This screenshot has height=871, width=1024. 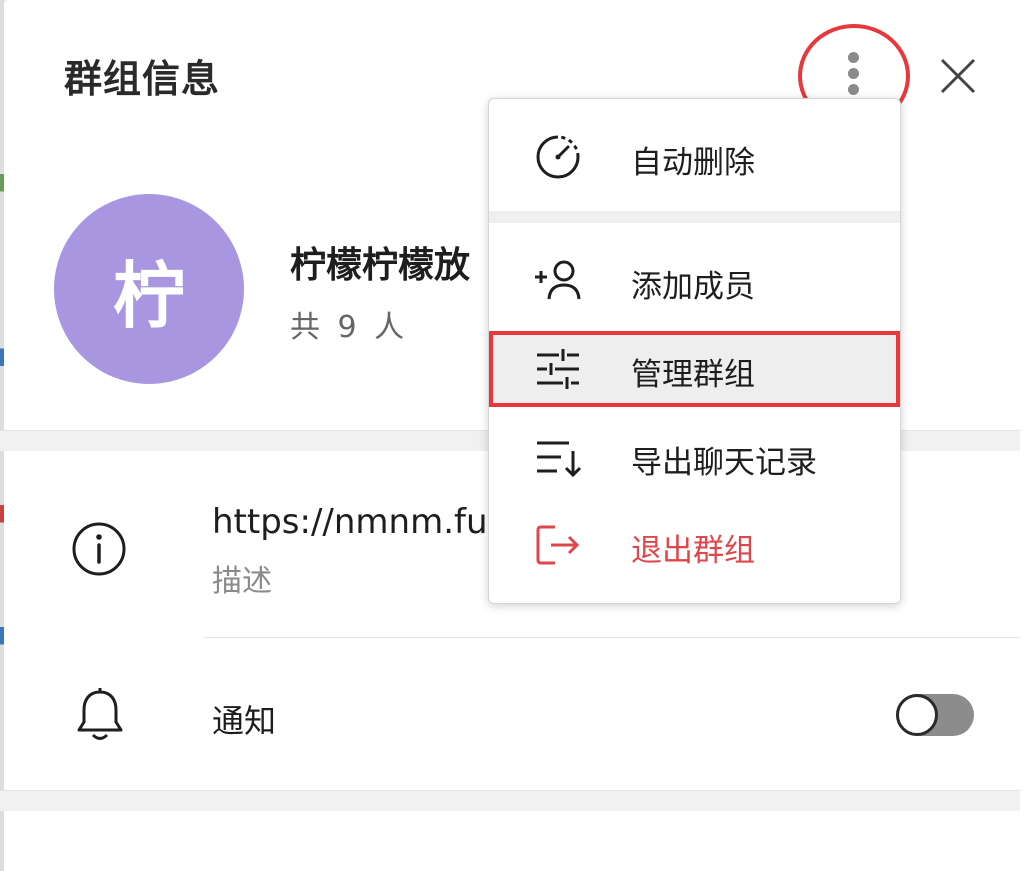 What do you see at coordinates (242, 581) in the screenshot?
I see `description-label: 描述` at bounding box center [242, 581].